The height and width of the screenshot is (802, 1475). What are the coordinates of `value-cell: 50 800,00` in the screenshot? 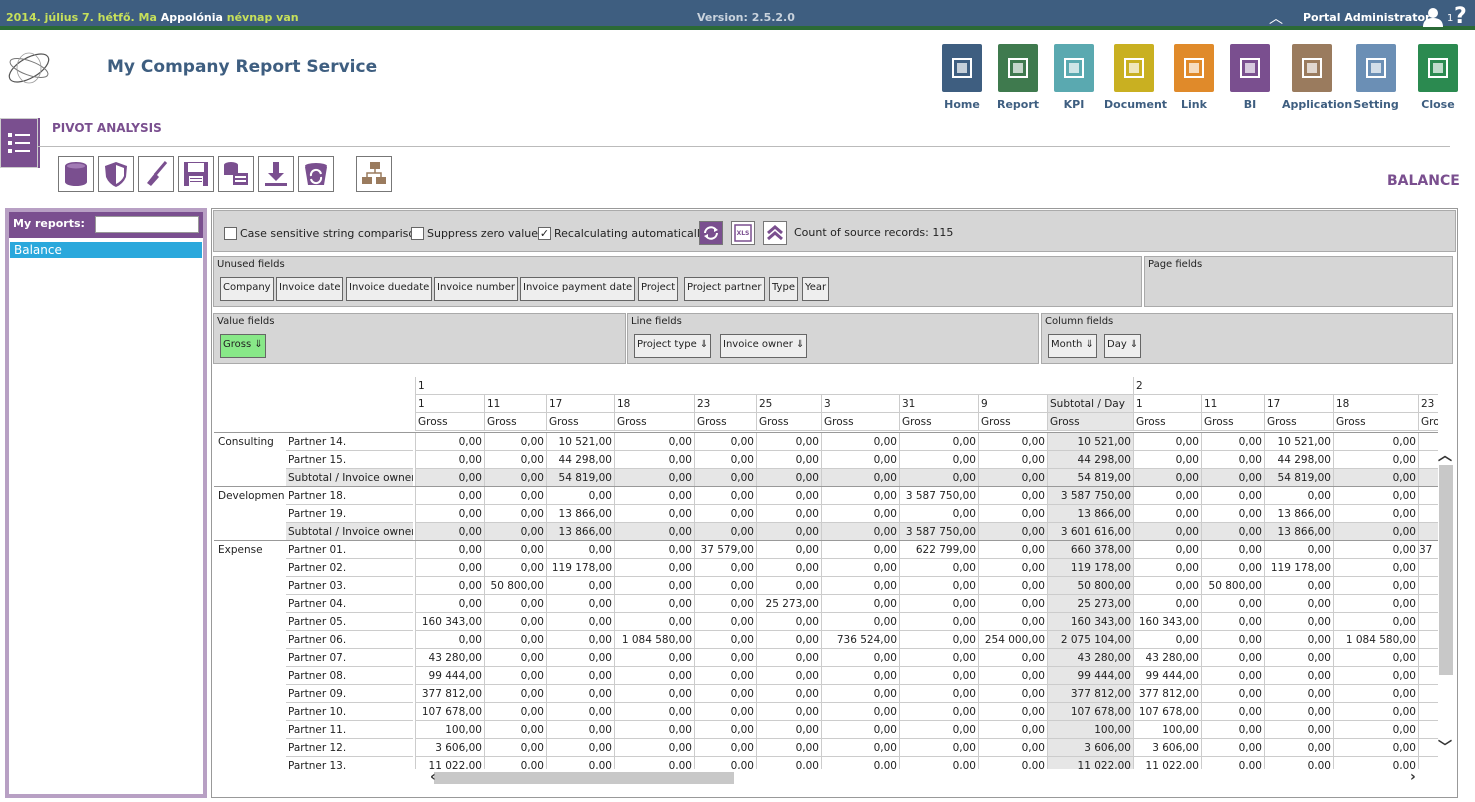 It's located at (1232, 586).